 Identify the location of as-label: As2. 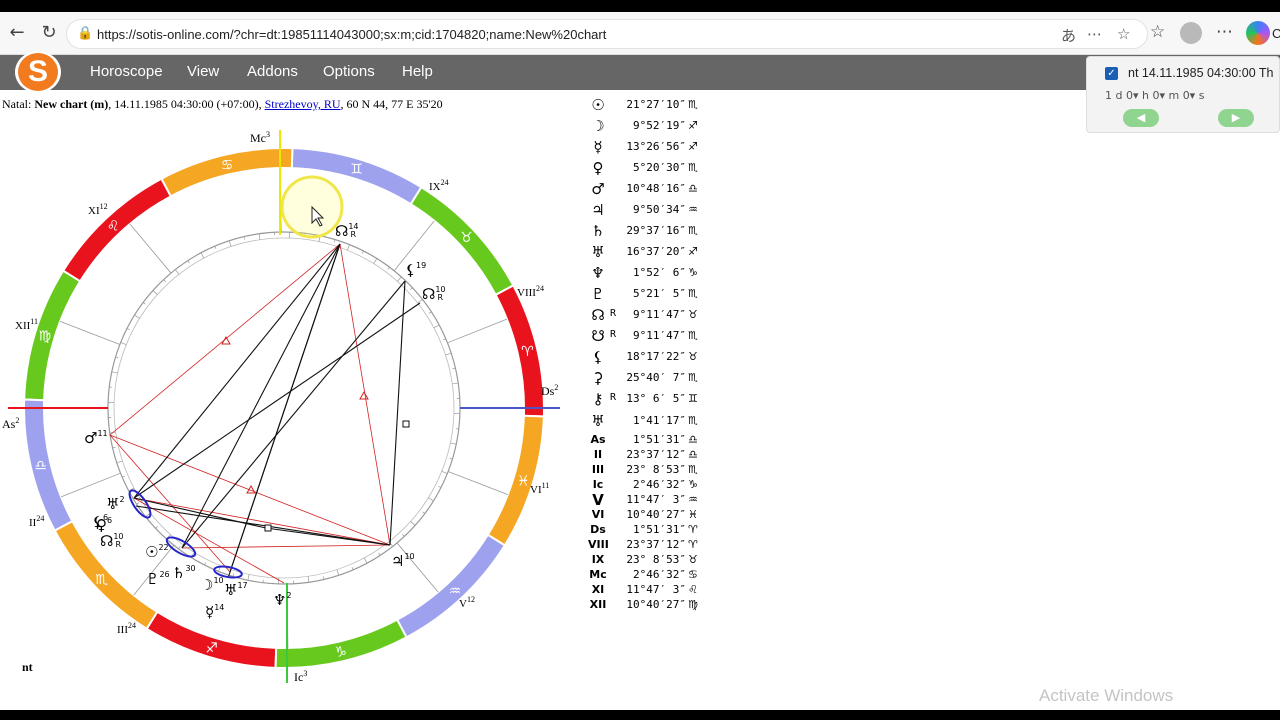
(10, 423).